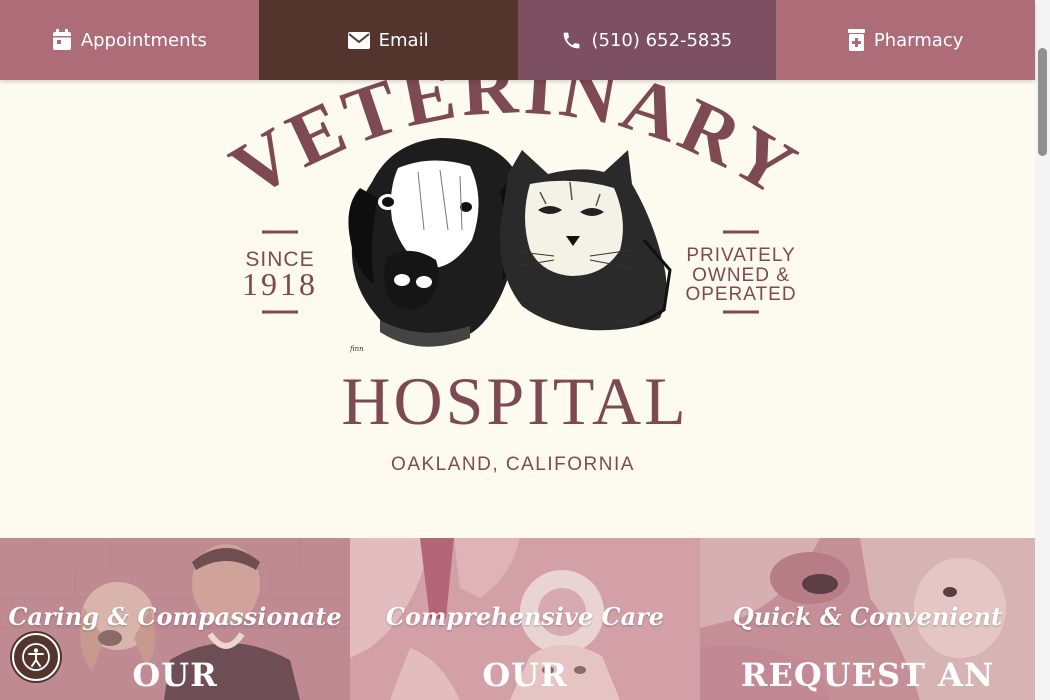 This screenshot has height=700, width=1050. I want to click on phone-nav-button: (510) 652-5835, so click(647, 40).